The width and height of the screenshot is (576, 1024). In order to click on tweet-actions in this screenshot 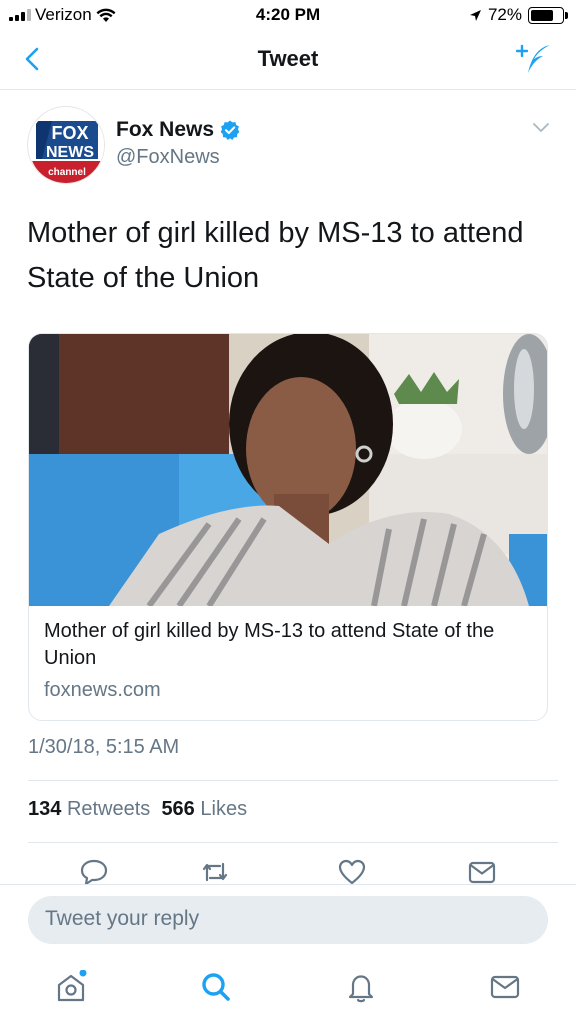, I will do `click(288, 872)`.